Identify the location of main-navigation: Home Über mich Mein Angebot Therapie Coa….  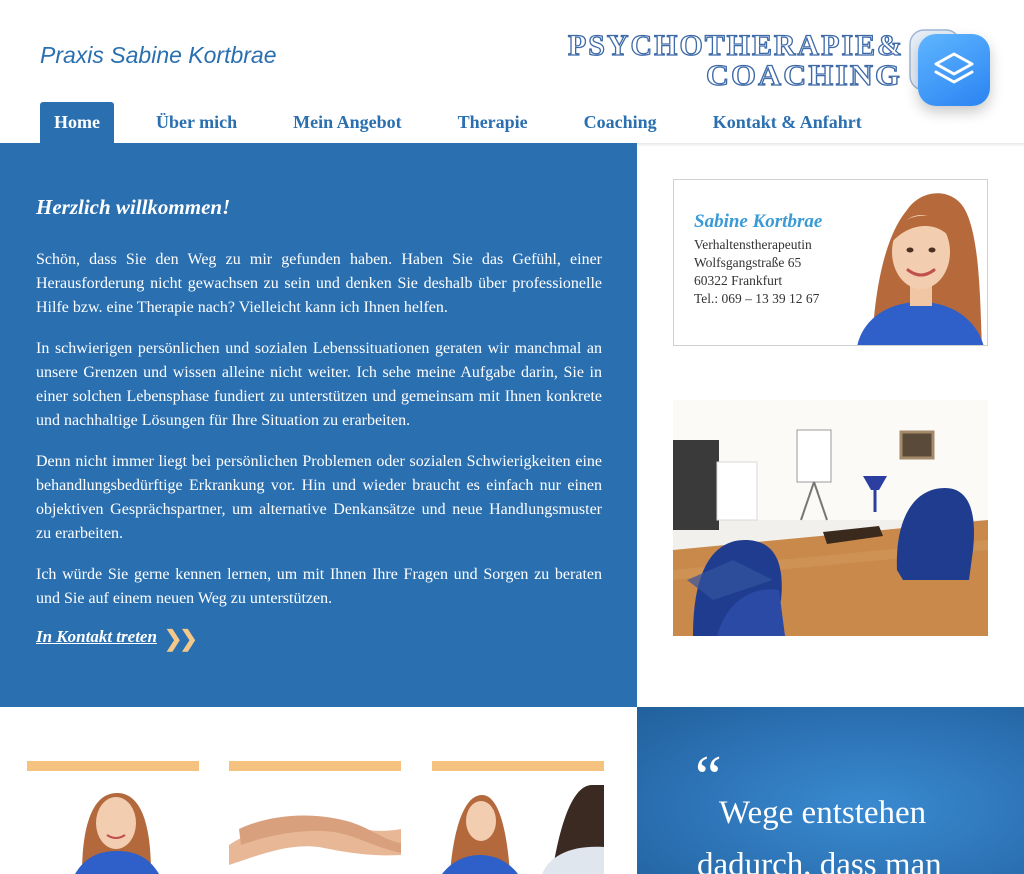
(451, 122).